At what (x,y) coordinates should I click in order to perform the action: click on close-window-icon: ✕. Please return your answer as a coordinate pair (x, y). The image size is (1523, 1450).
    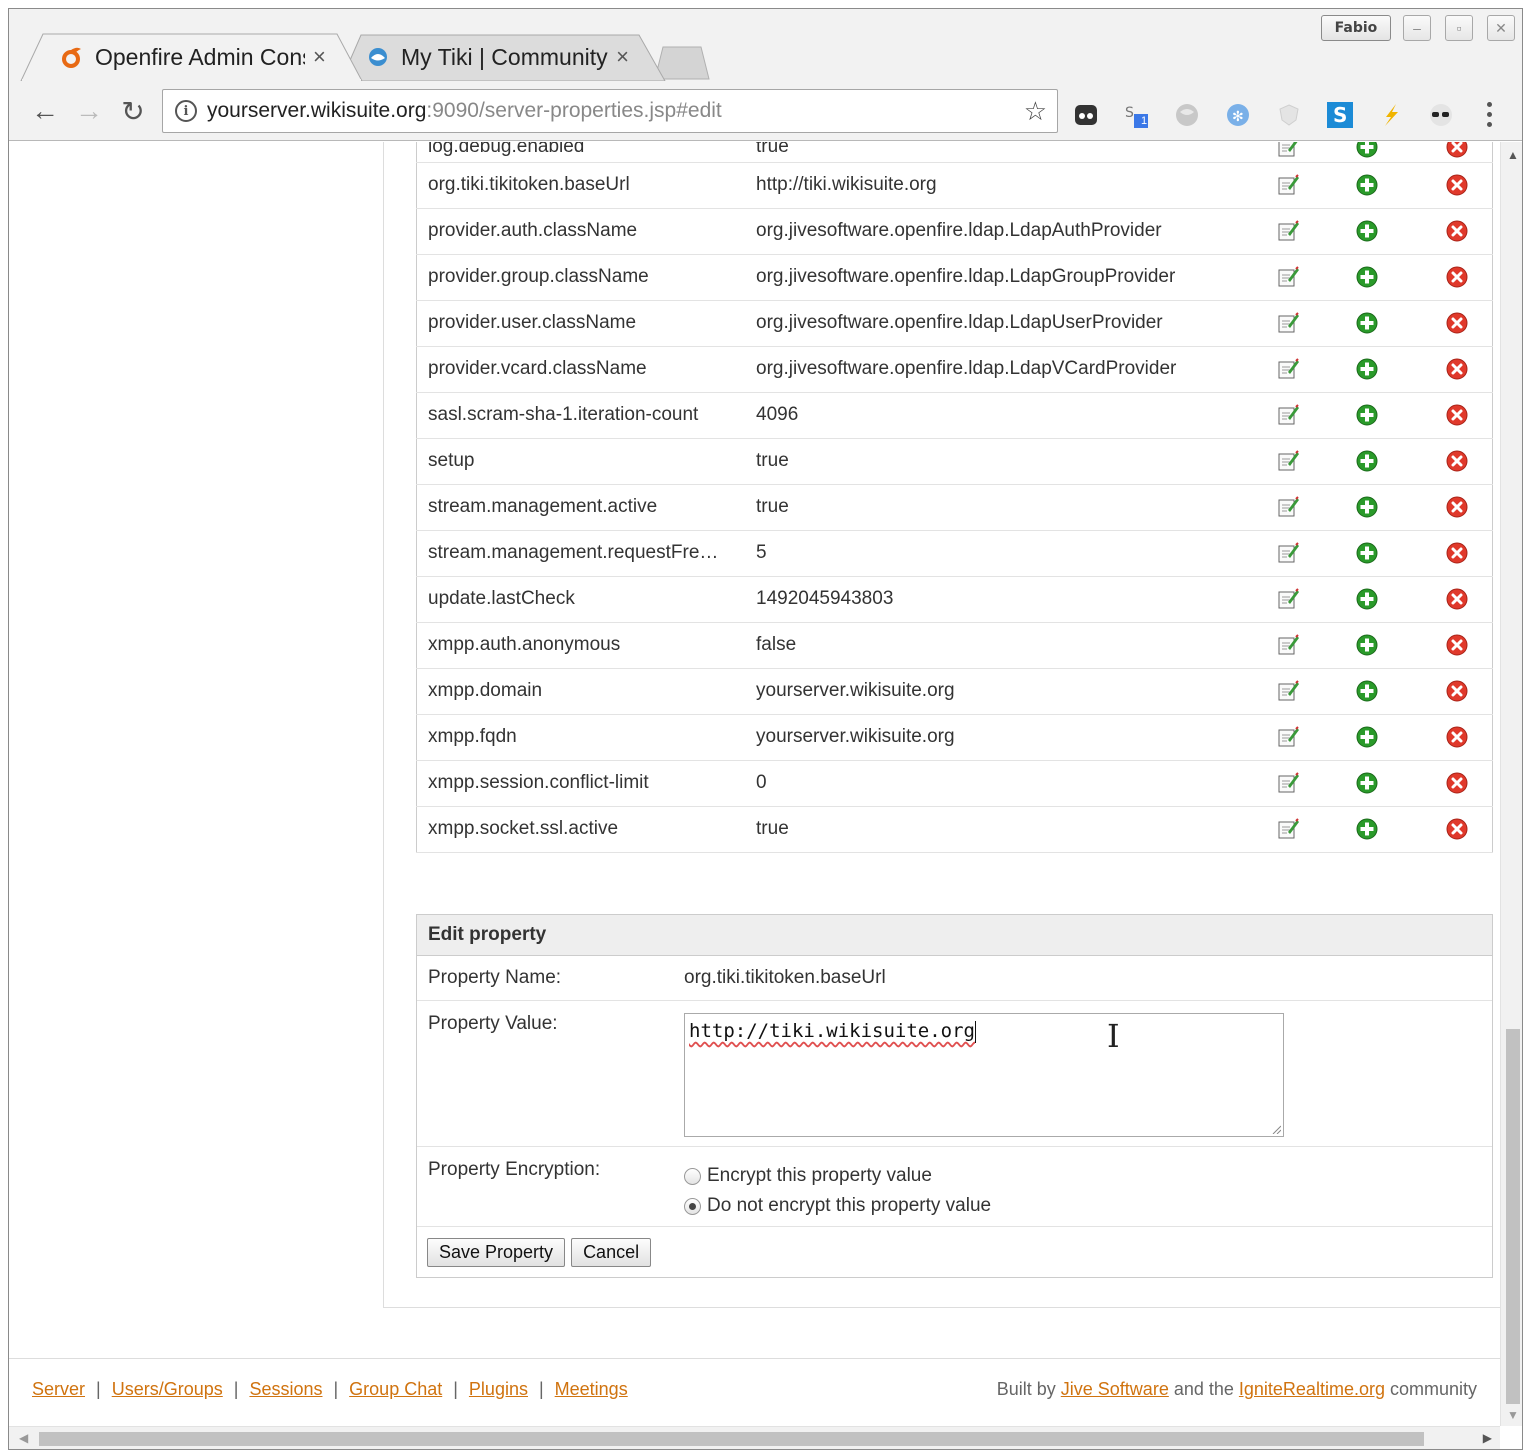
    Looking at the image, I should click on (1501, 28).